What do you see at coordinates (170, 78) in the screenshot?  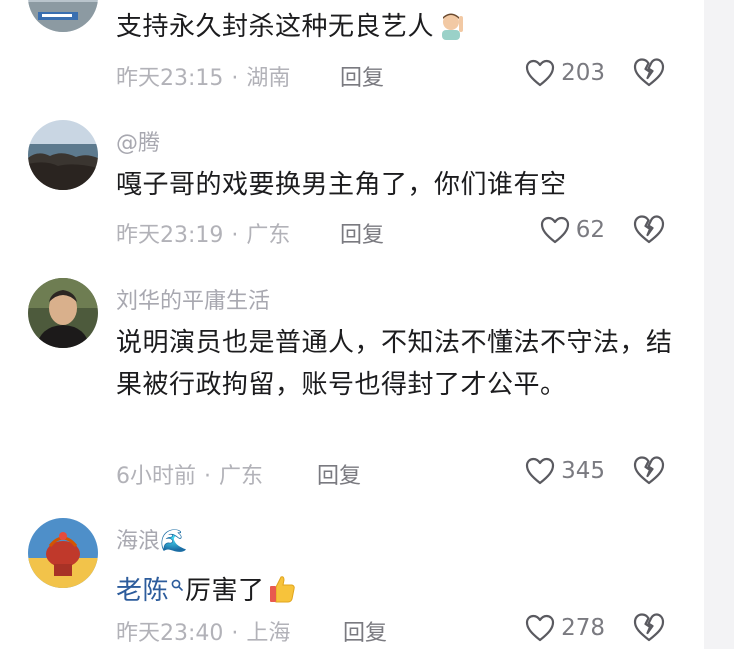 I see `comment-time: 昨天23:15` at bounding box center [170, 78].